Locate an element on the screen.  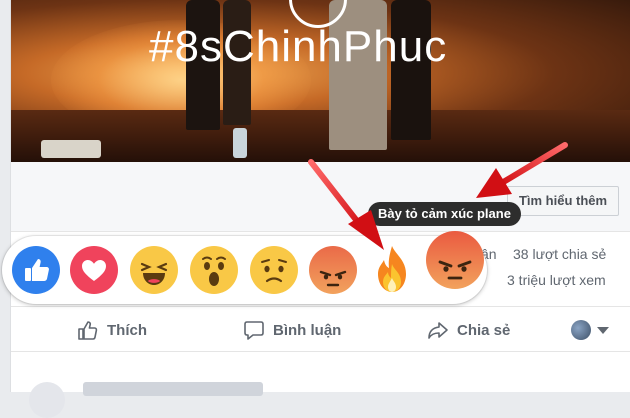
audience-selector is located at coordinates (590, 330).